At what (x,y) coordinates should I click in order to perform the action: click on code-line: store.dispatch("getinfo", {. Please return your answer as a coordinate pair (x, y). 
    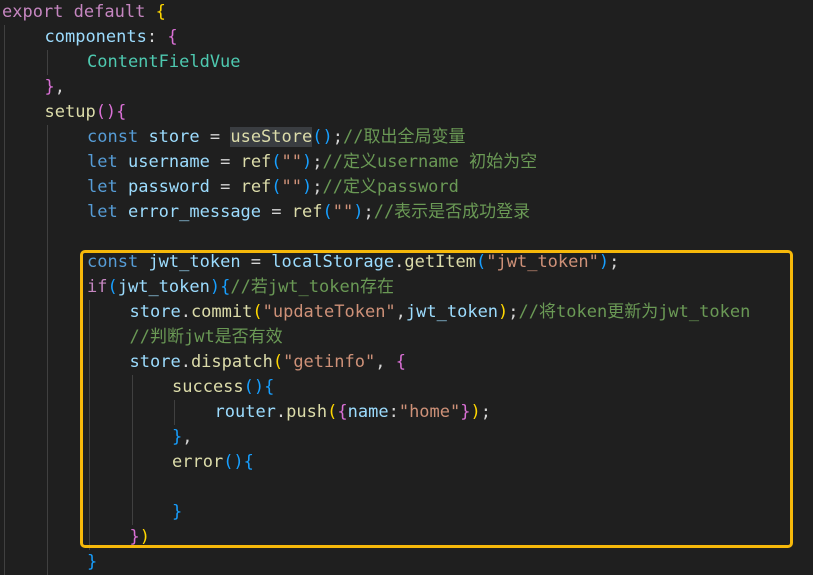
    Looking at the image, I should click on (268, 362).